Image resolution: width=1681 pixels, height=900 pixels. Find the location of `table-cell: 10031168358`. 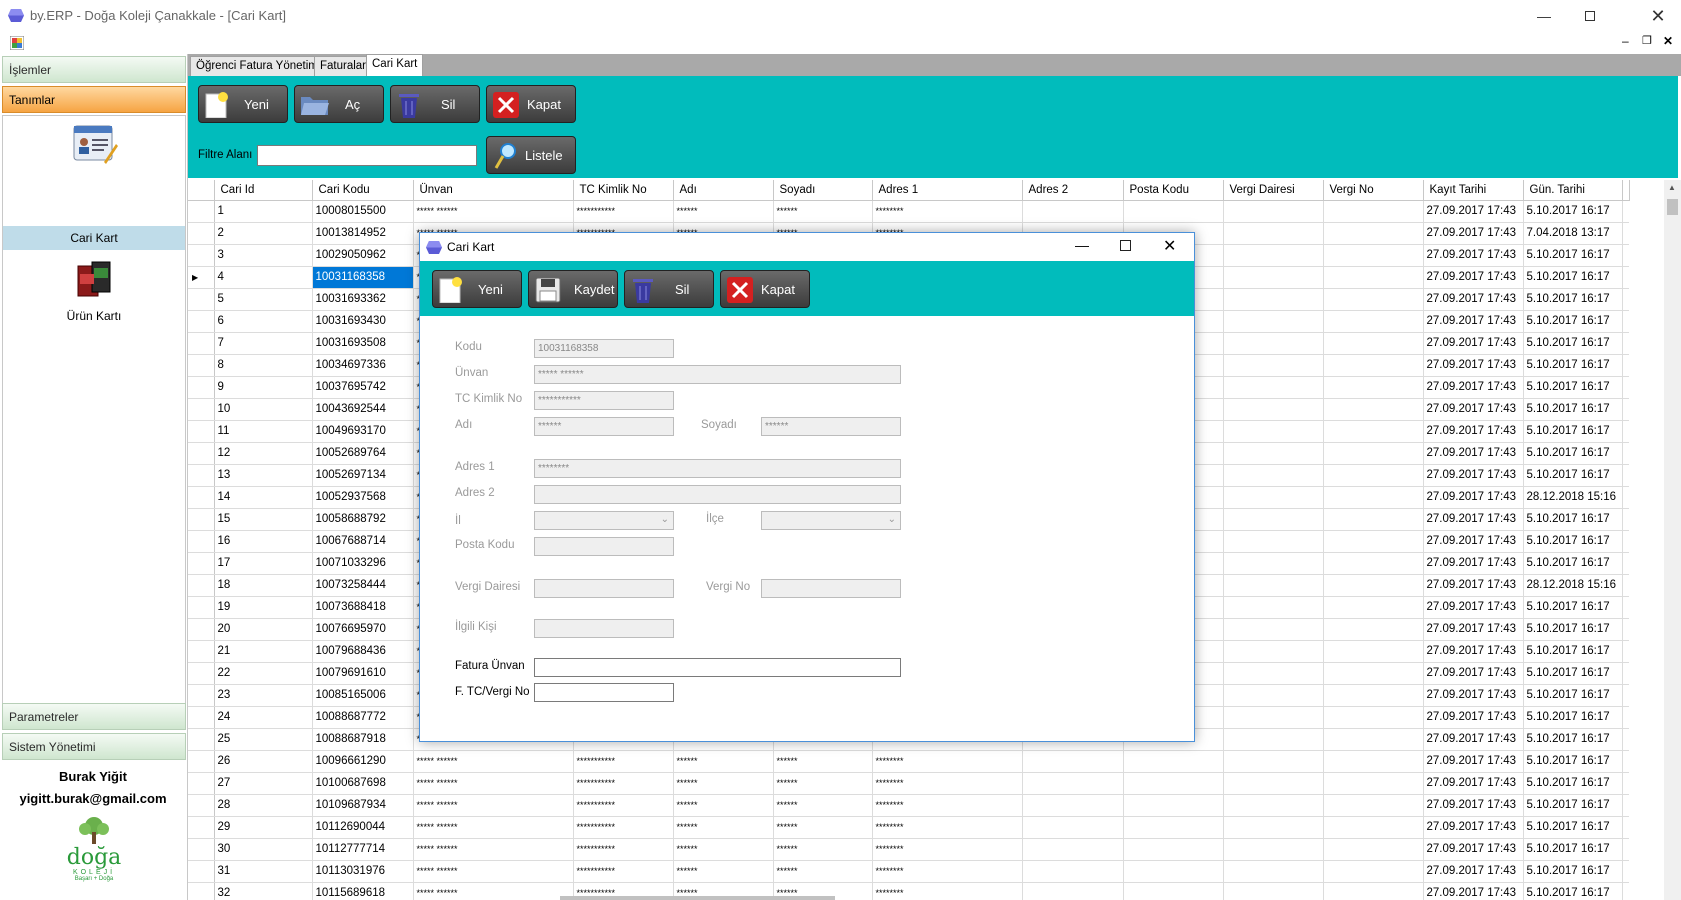

table-cell: 10031168358 is located at coordinates (363, 277).